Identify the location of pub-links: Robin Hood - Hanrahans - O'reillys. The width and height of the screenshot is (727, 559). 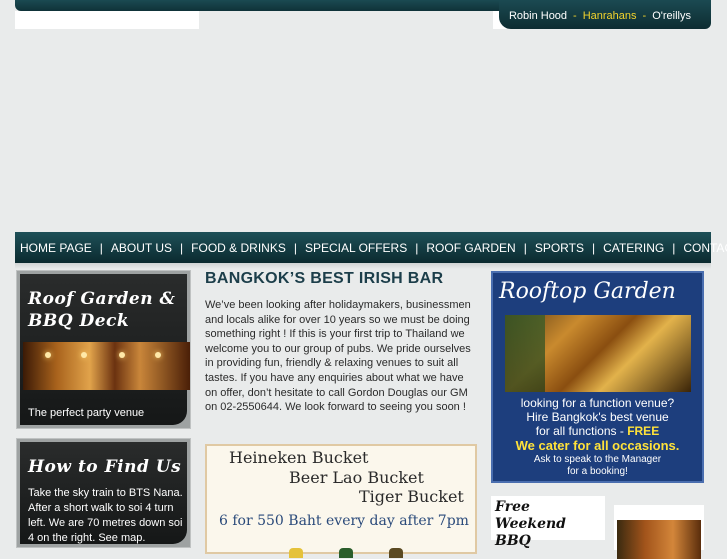
(605, 14).